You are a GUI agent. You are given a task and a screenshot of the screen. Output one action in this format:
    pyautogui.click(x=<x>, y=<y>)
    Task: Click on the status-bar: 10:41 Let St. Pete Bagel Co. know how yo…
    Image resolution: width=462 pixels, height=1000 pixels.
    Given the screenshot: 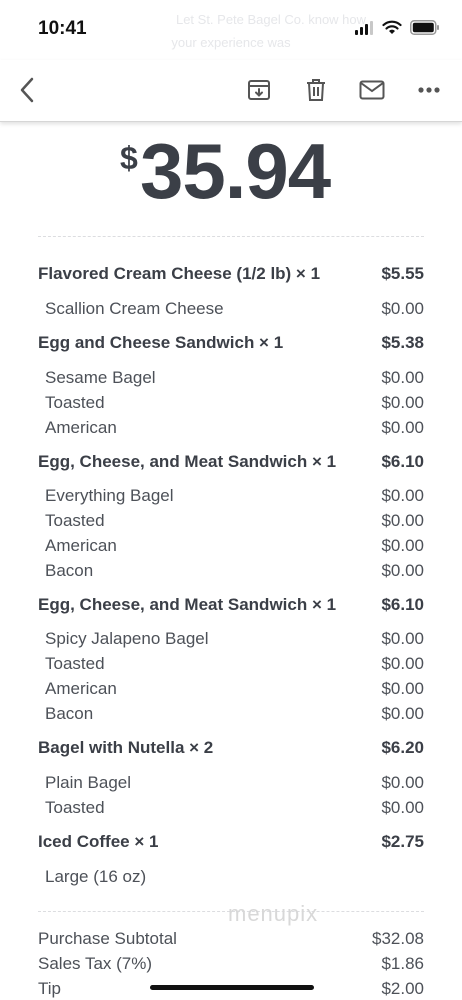 What is the action you would take?
    pyautogui.click(x=231, y=30)
    